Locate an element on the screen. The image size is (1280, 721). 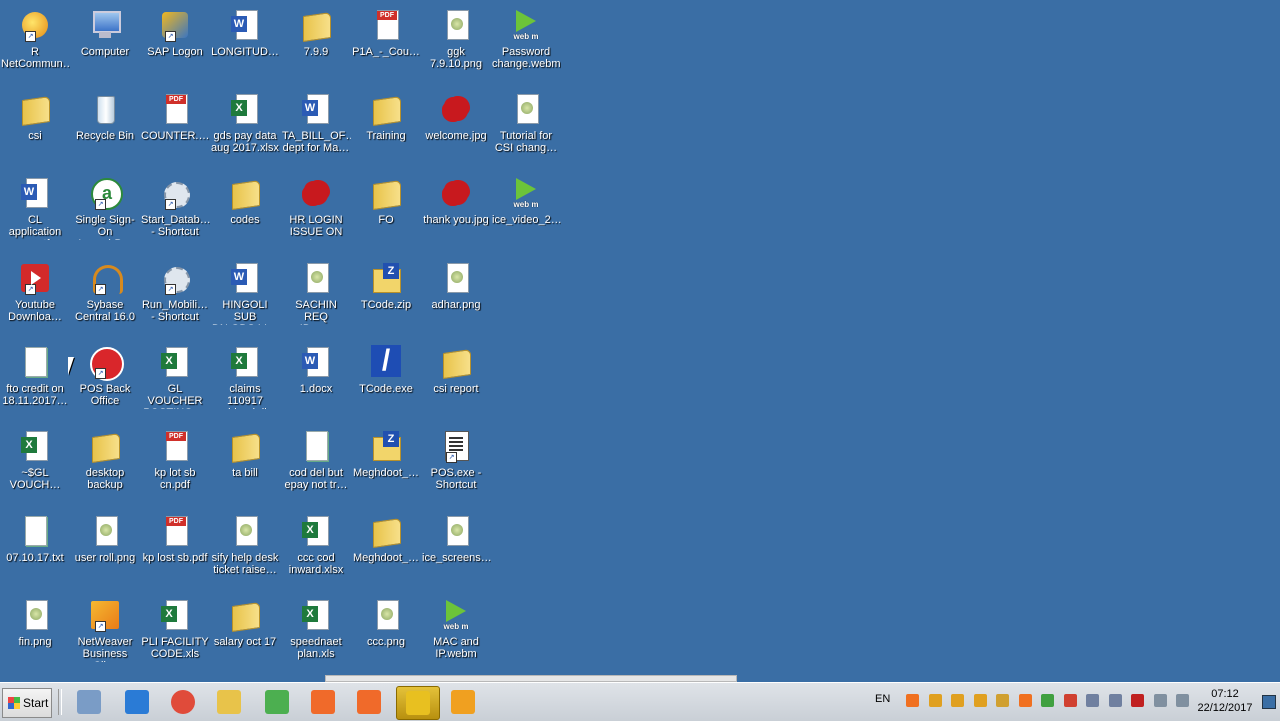
desktop-icon-label: thank you.jpg is located at coordinates (456, 220).